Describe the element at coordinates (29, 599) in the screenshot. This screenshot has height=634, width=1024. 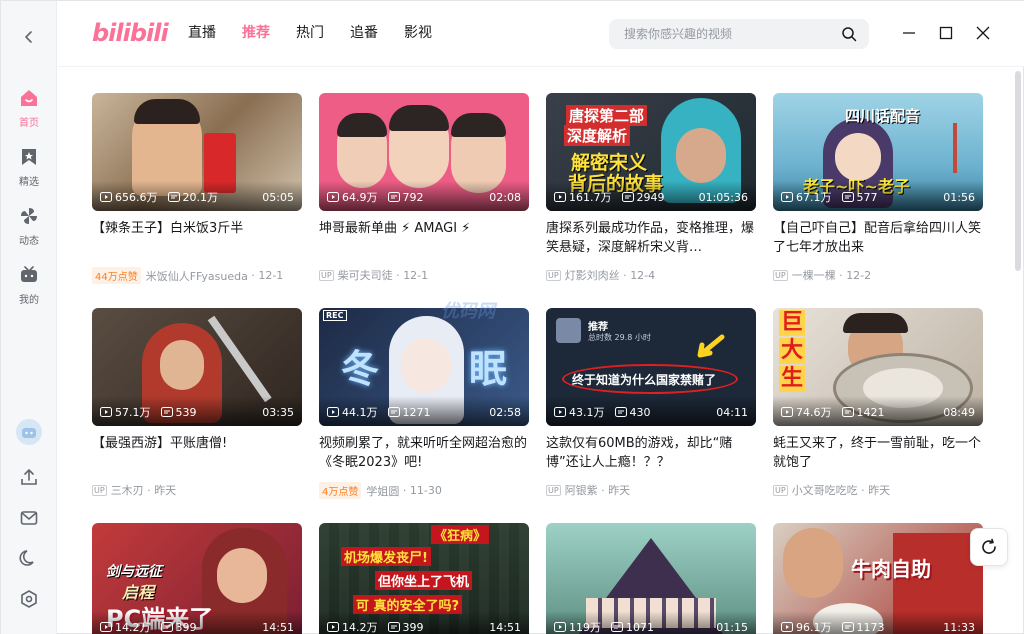
I see `settings-icon` at that location.